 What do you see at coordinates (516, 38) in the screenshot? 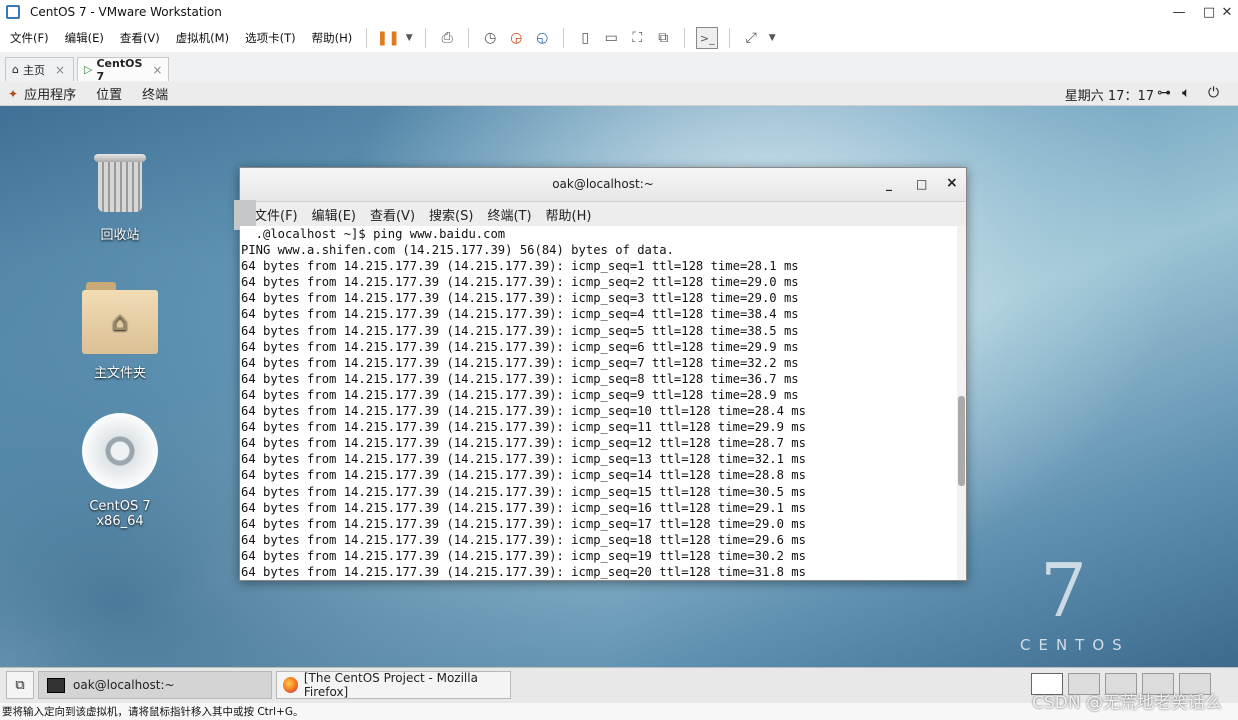
I see `revert-snapshot-icon: ◶` at bounding box center [516, 38].